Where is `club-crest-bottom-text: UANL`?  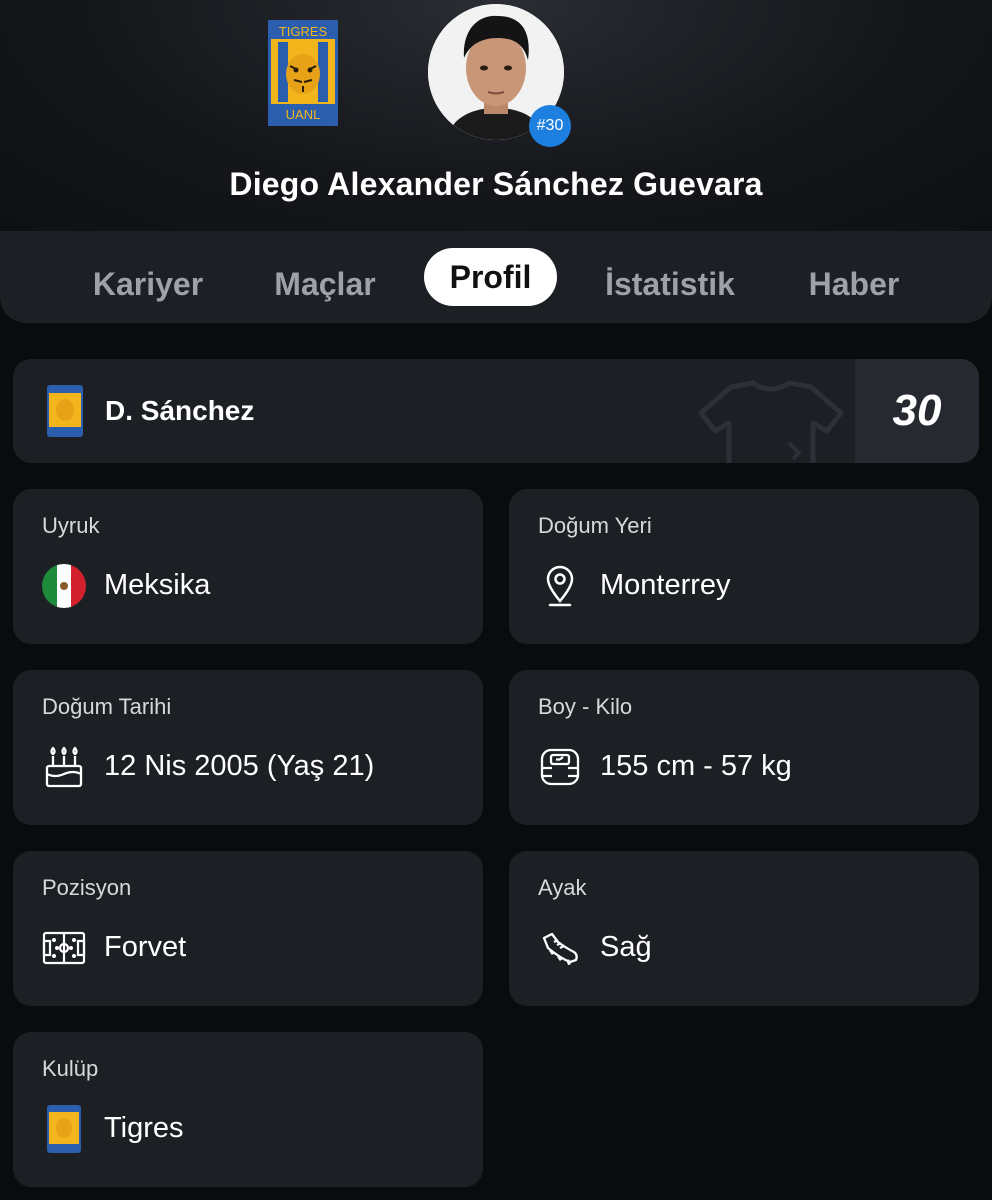
club-crest-bottom-text: UANL is located at coordinates (303, 114).